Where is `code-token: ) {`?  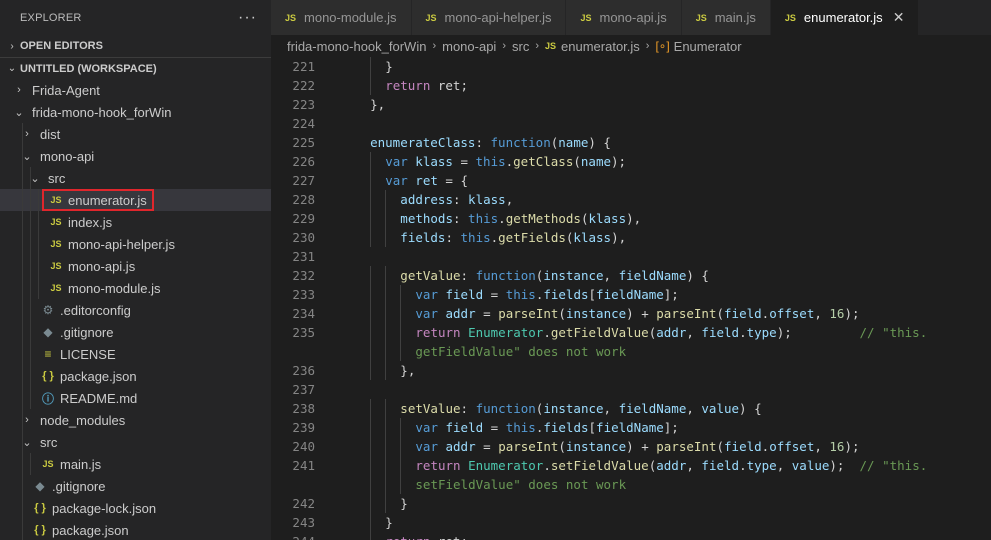 code-token: ) { is located at coordinates (599, 142).